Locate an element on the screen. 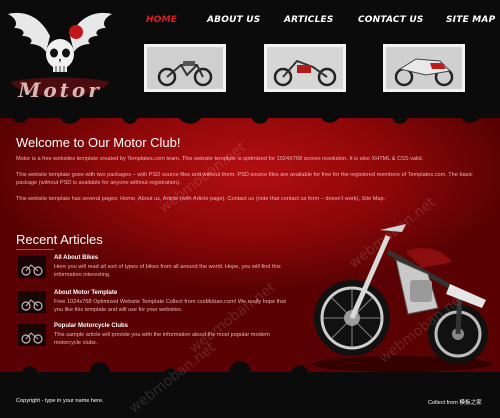  nav-contact-us: CONTACT US is located at coordinates (391, 20).